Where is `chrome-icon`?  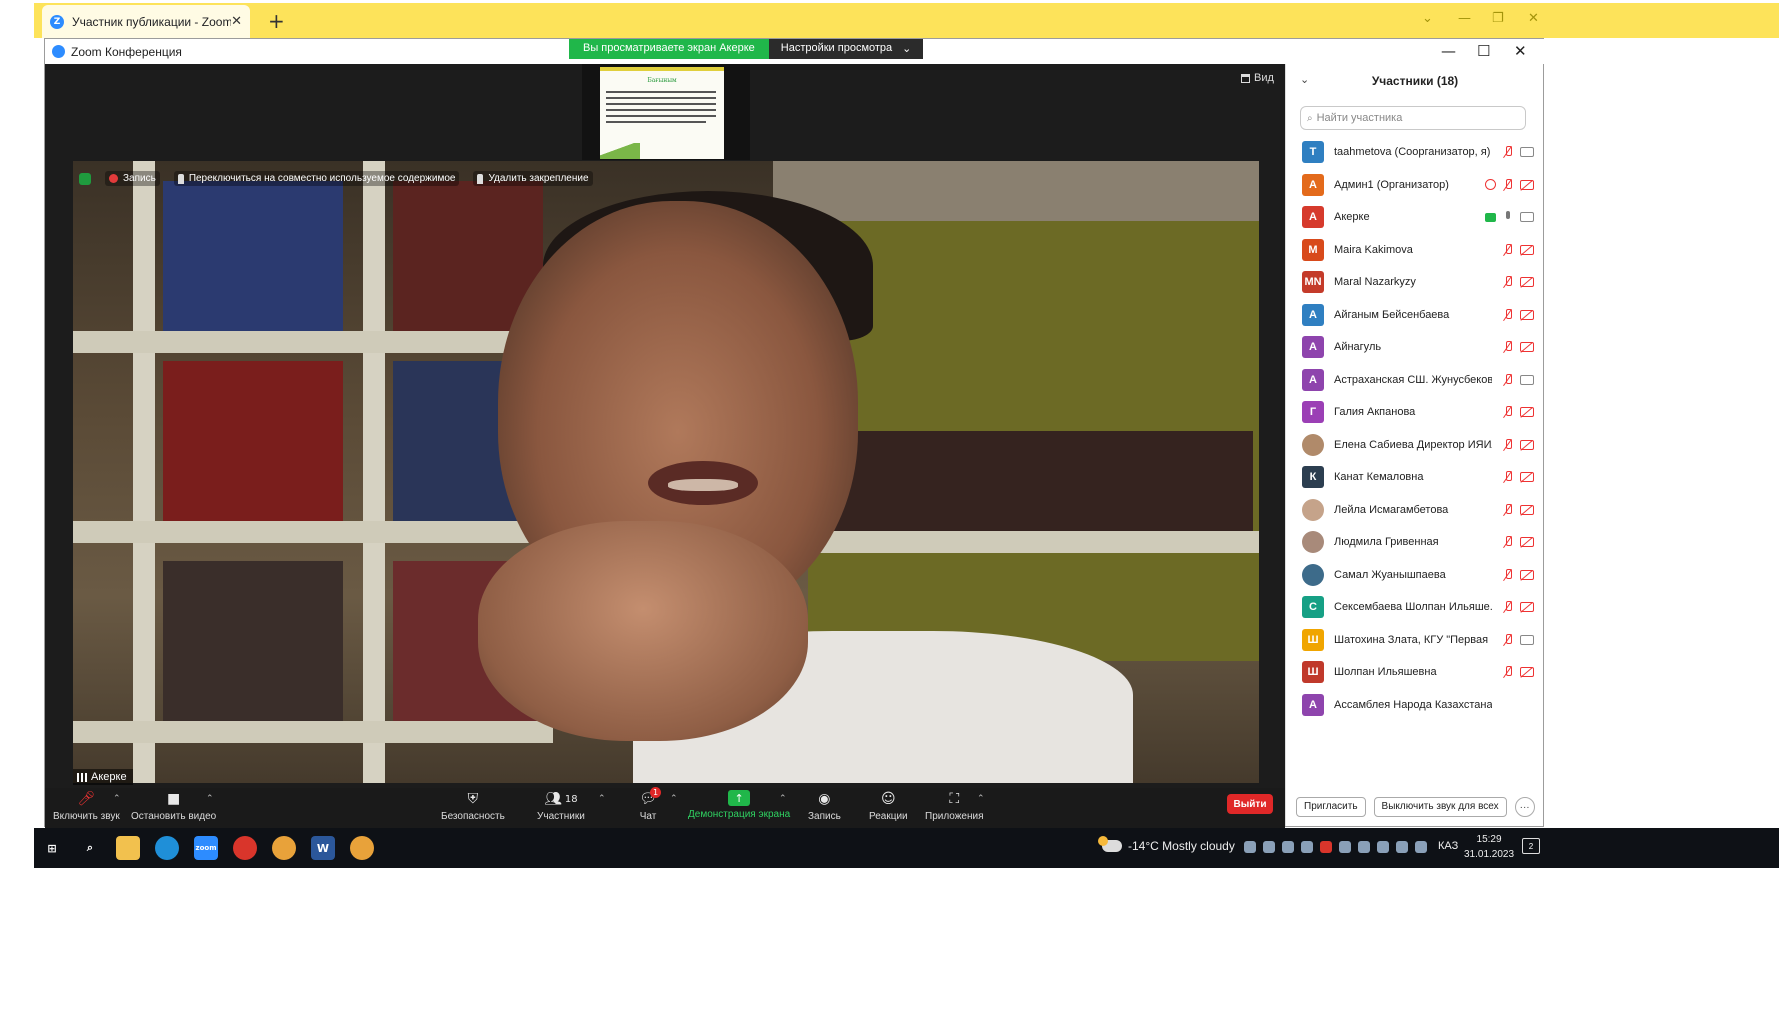 chrome-icon is located at coordinates (284, 848).